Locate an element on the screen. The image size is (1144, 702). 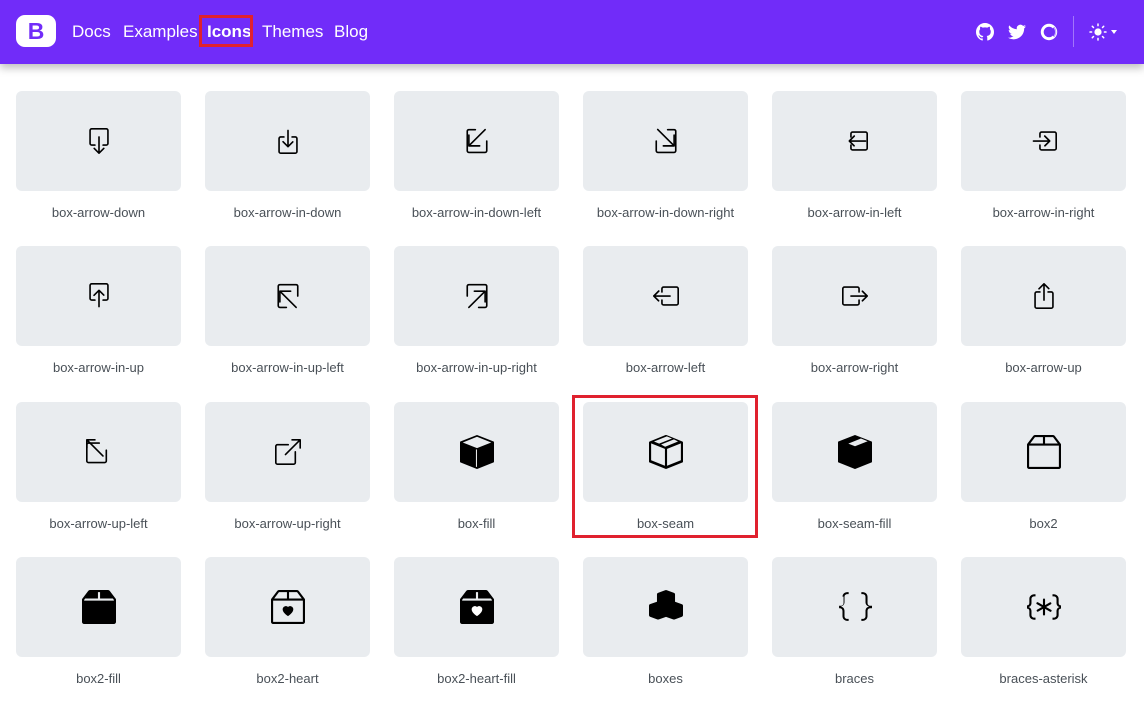
box2-heart-fill-icon is located at coordinates (476, 607).